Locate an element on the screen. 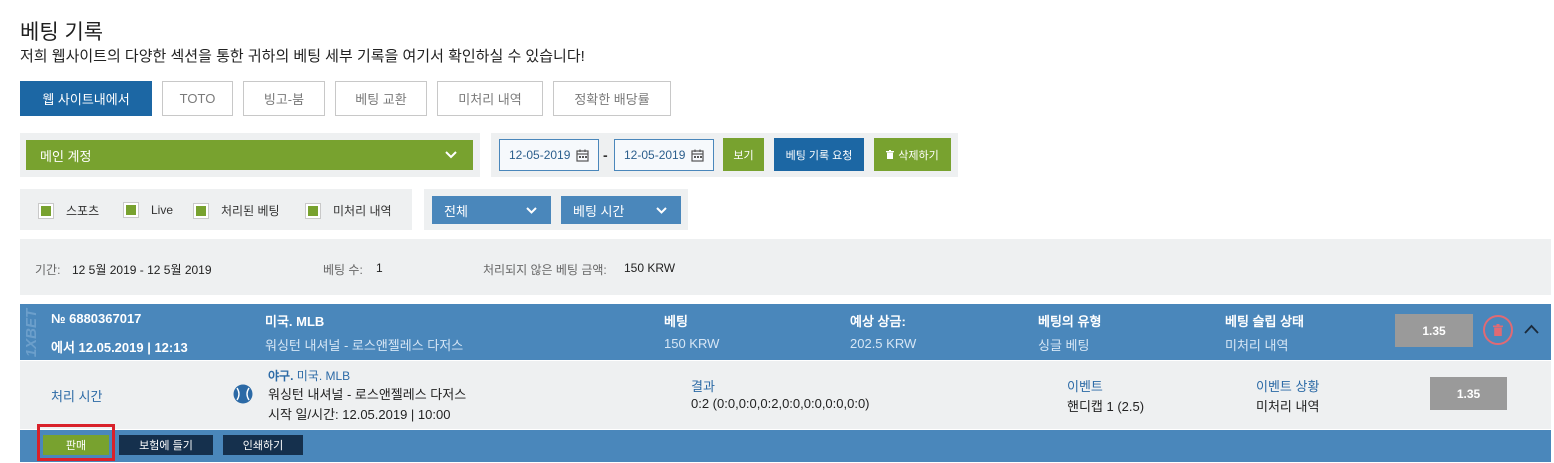 Image resolution: width=1554 pixels, height=463 pixels. checkbox-unsettled-box is located at coordinates (313, 210).